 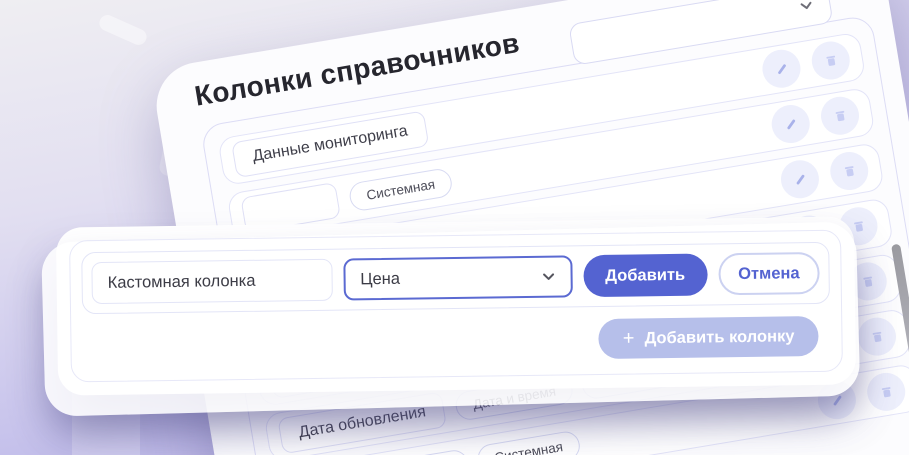 I want to click on add-column-button: + Добавить колонку, so click(x=708, y=337).